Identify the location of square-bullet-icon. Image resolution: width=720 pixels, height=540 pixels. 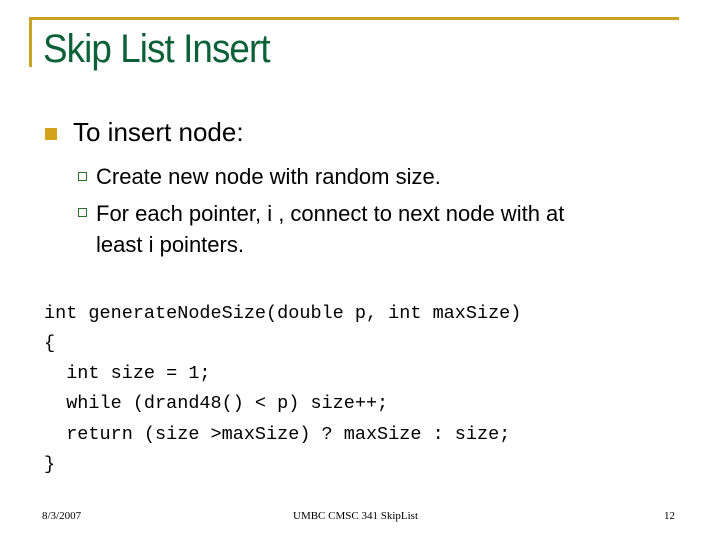
(51, 134).